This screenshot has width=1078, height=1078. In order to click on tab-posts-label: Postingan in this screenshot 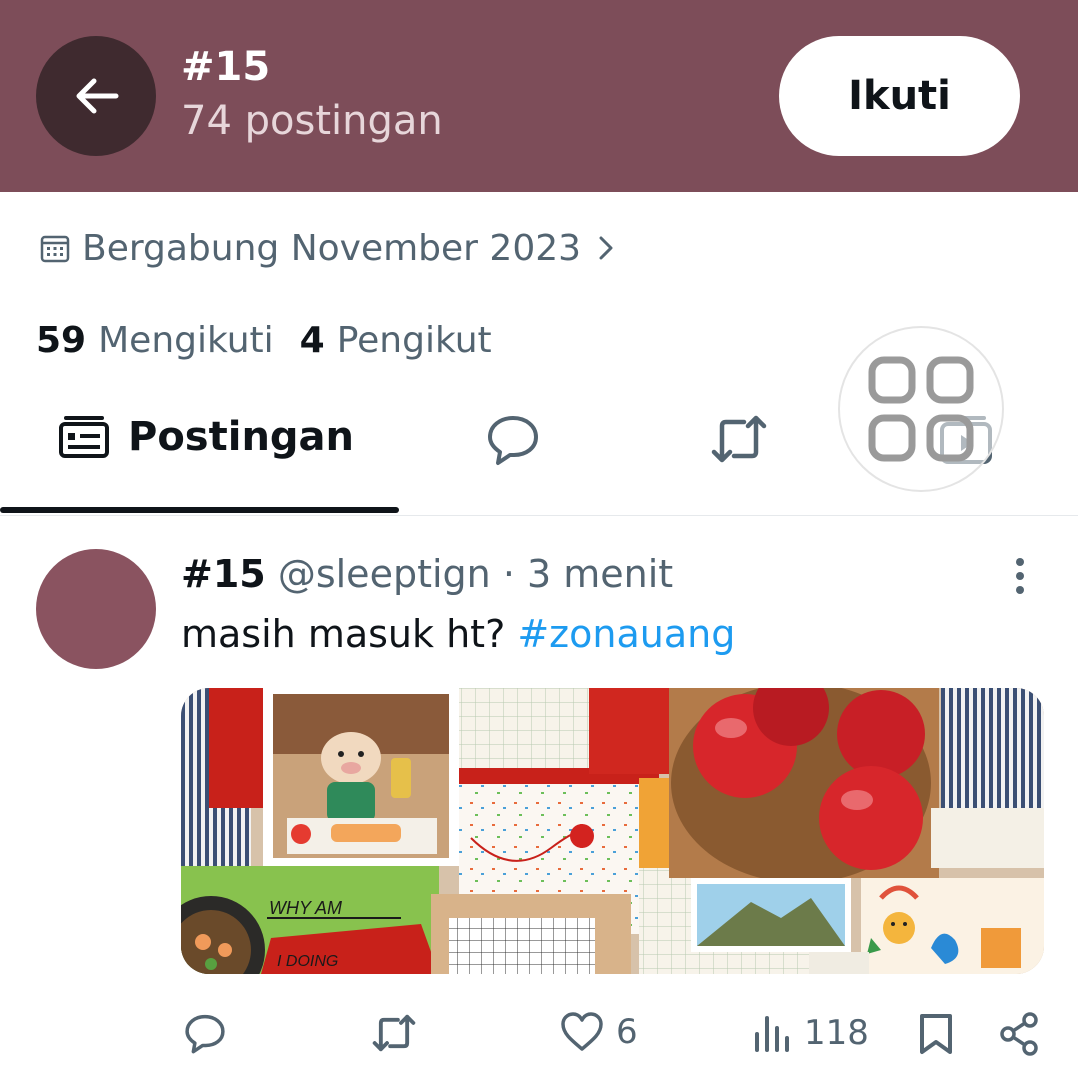, I will do `click(241, 437)`.